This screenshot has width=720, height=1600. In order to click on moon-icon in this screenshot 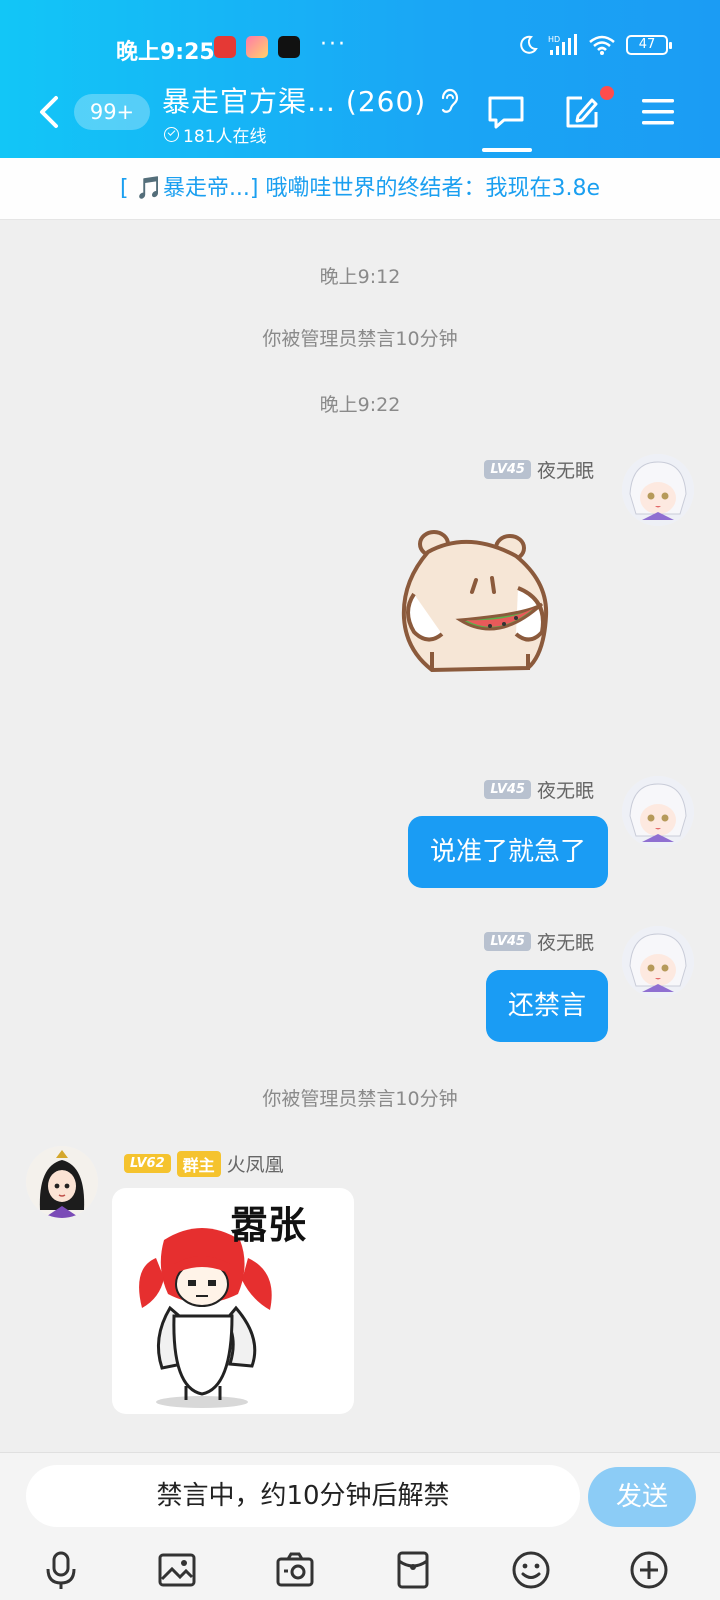, I will do `click(529, 44)`.